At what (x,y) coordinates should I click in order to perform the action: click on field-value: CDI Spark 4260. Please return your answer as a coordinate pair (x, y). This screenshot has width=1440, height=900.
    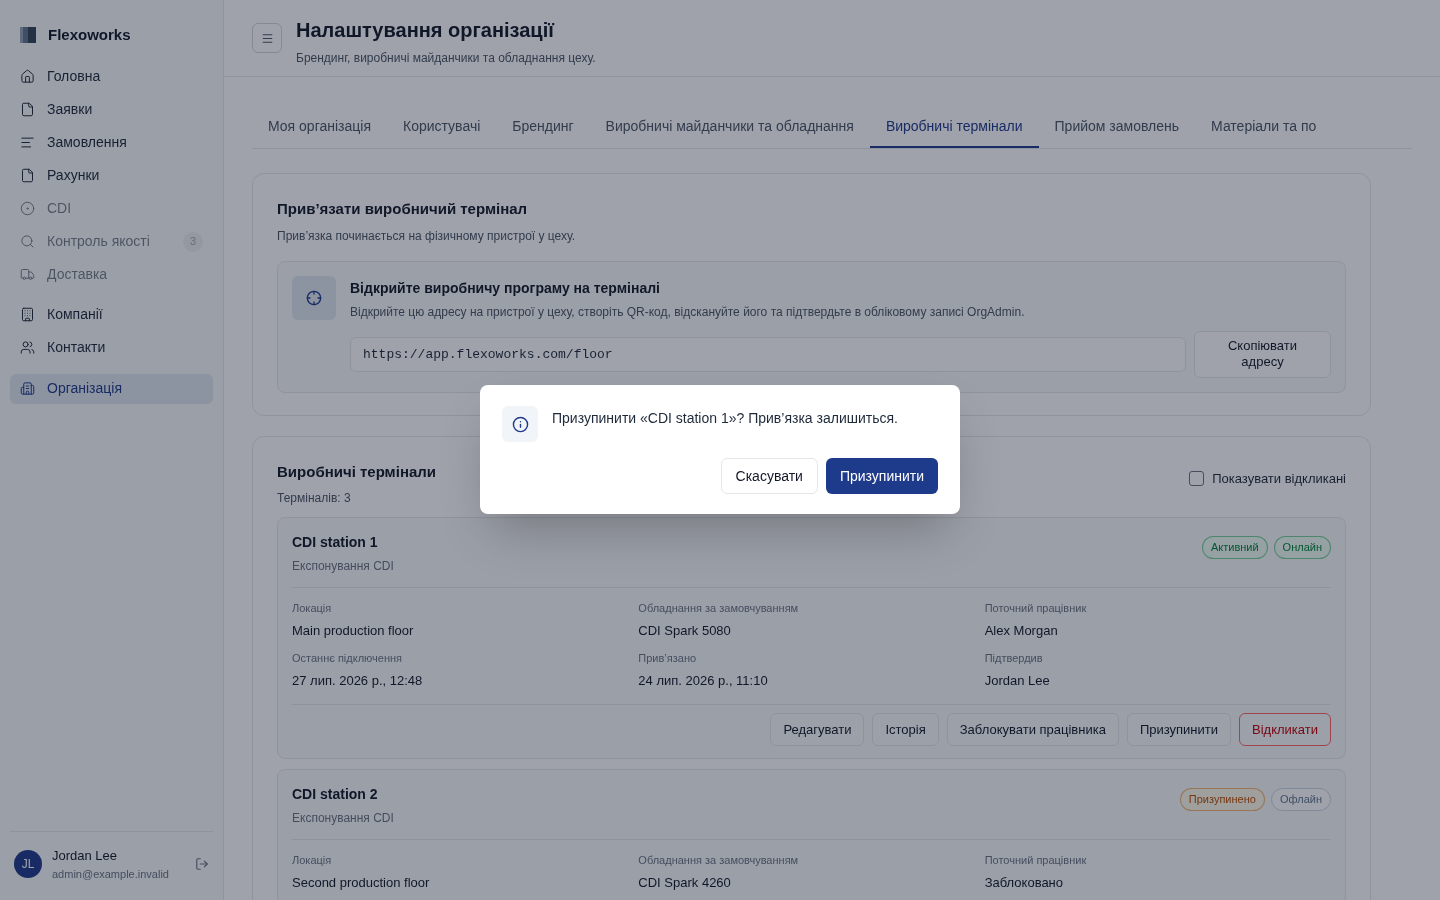
    Looking at the image, I should click on (685, 882).